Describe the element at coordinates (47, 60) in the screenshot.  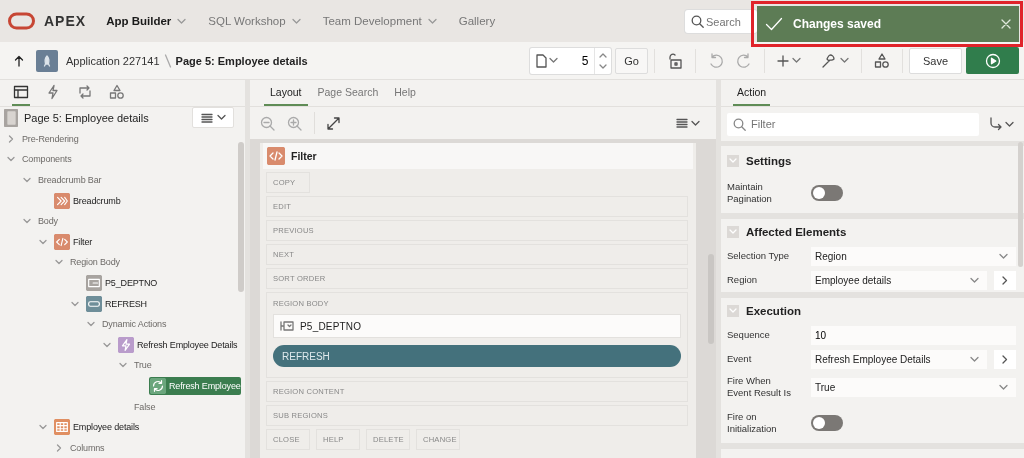
I see `rocket-icon` at that location.